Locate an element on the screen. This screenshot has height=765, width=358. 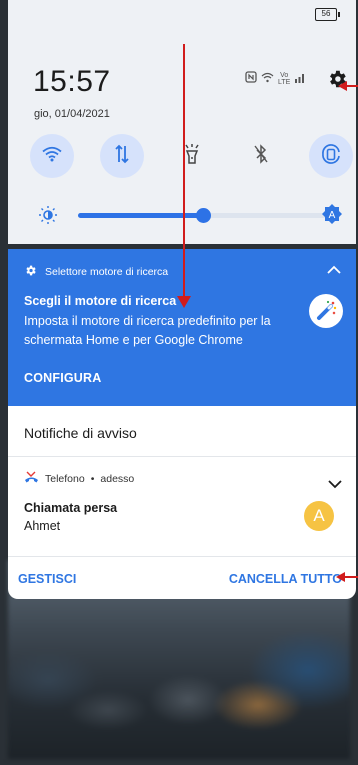
missed-call-phone-icon is located at coordinates (31, 479).